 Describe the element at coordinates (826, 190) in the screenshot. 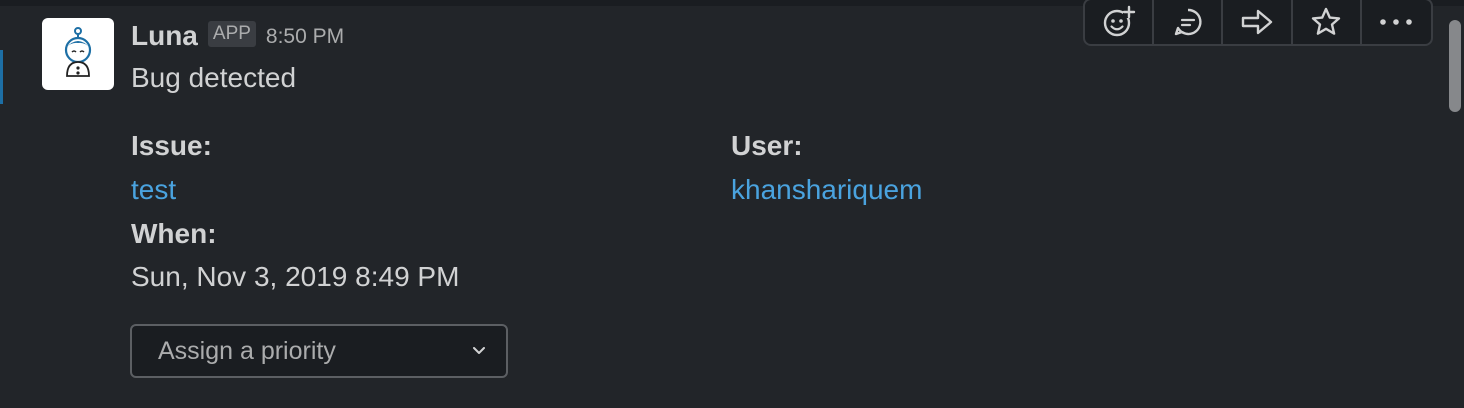

I see `user-link: khanshariquem` at that location.